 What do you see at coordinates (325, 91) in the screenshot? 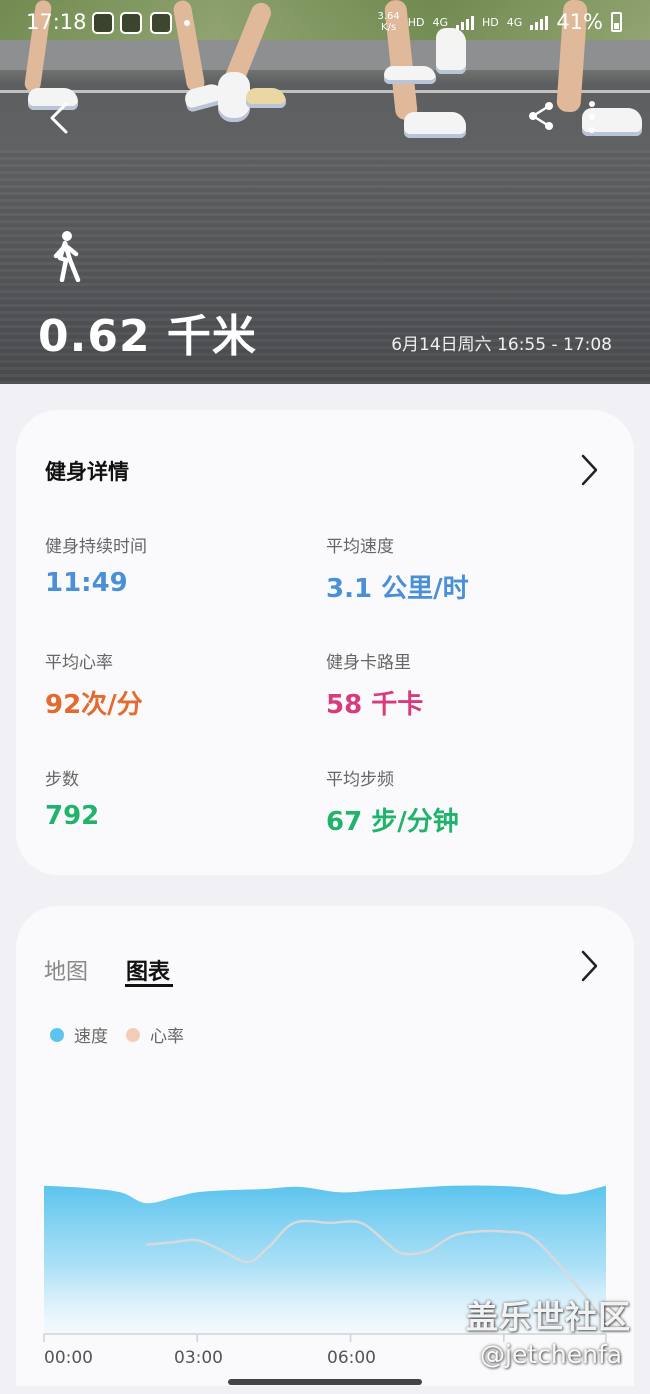
I see `hero-photo-road-line` at bounding box center [325, 91].